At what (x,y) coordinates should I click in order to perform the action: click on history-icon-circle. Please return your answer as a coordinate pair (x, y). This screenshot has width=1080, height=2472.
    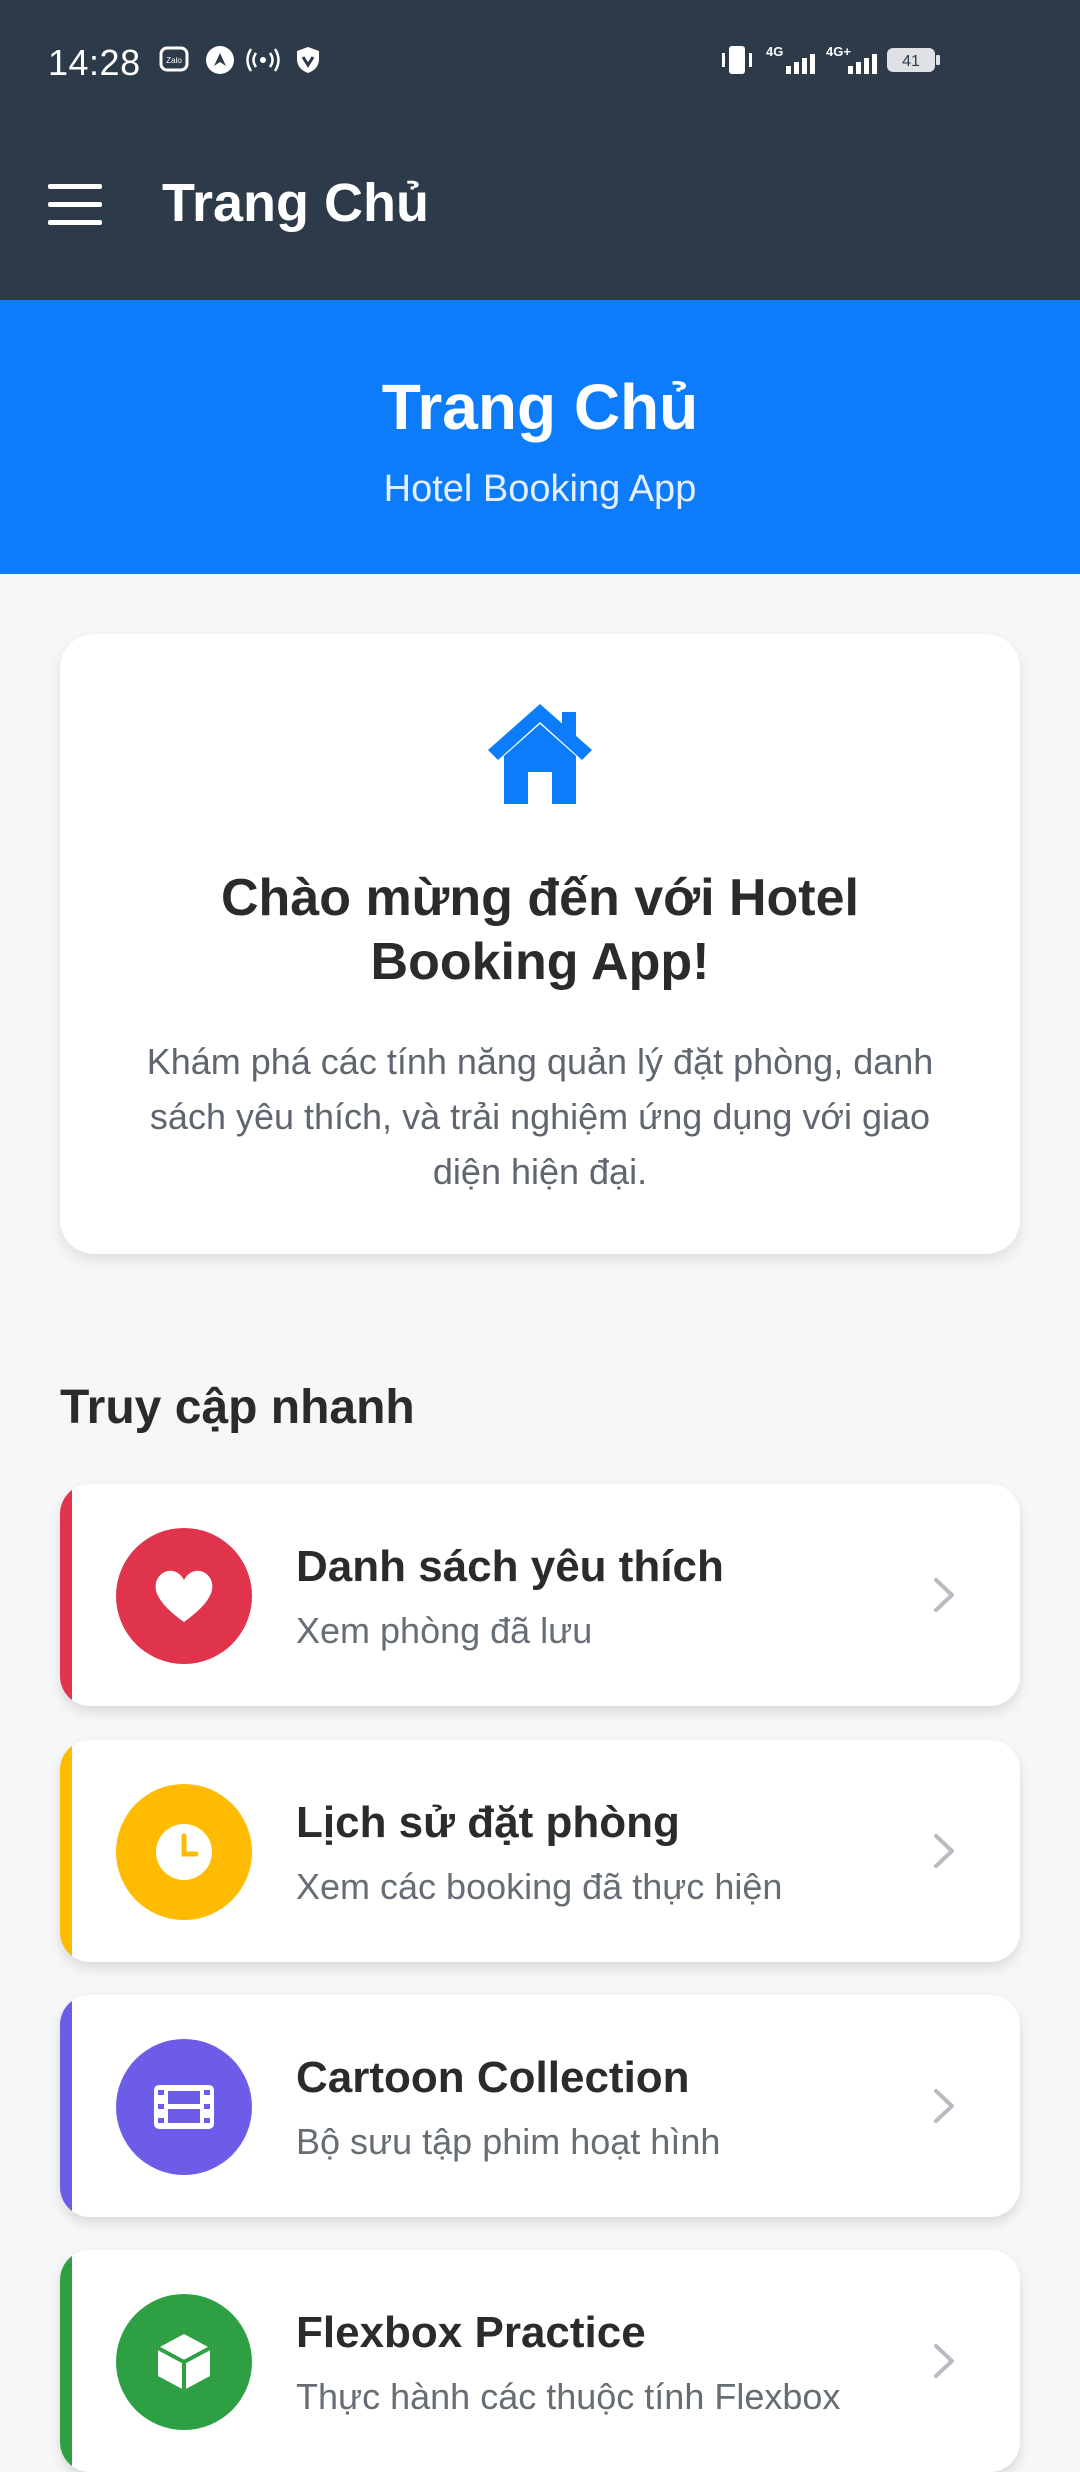
    Looking at the image, I should click on (184, 1852).